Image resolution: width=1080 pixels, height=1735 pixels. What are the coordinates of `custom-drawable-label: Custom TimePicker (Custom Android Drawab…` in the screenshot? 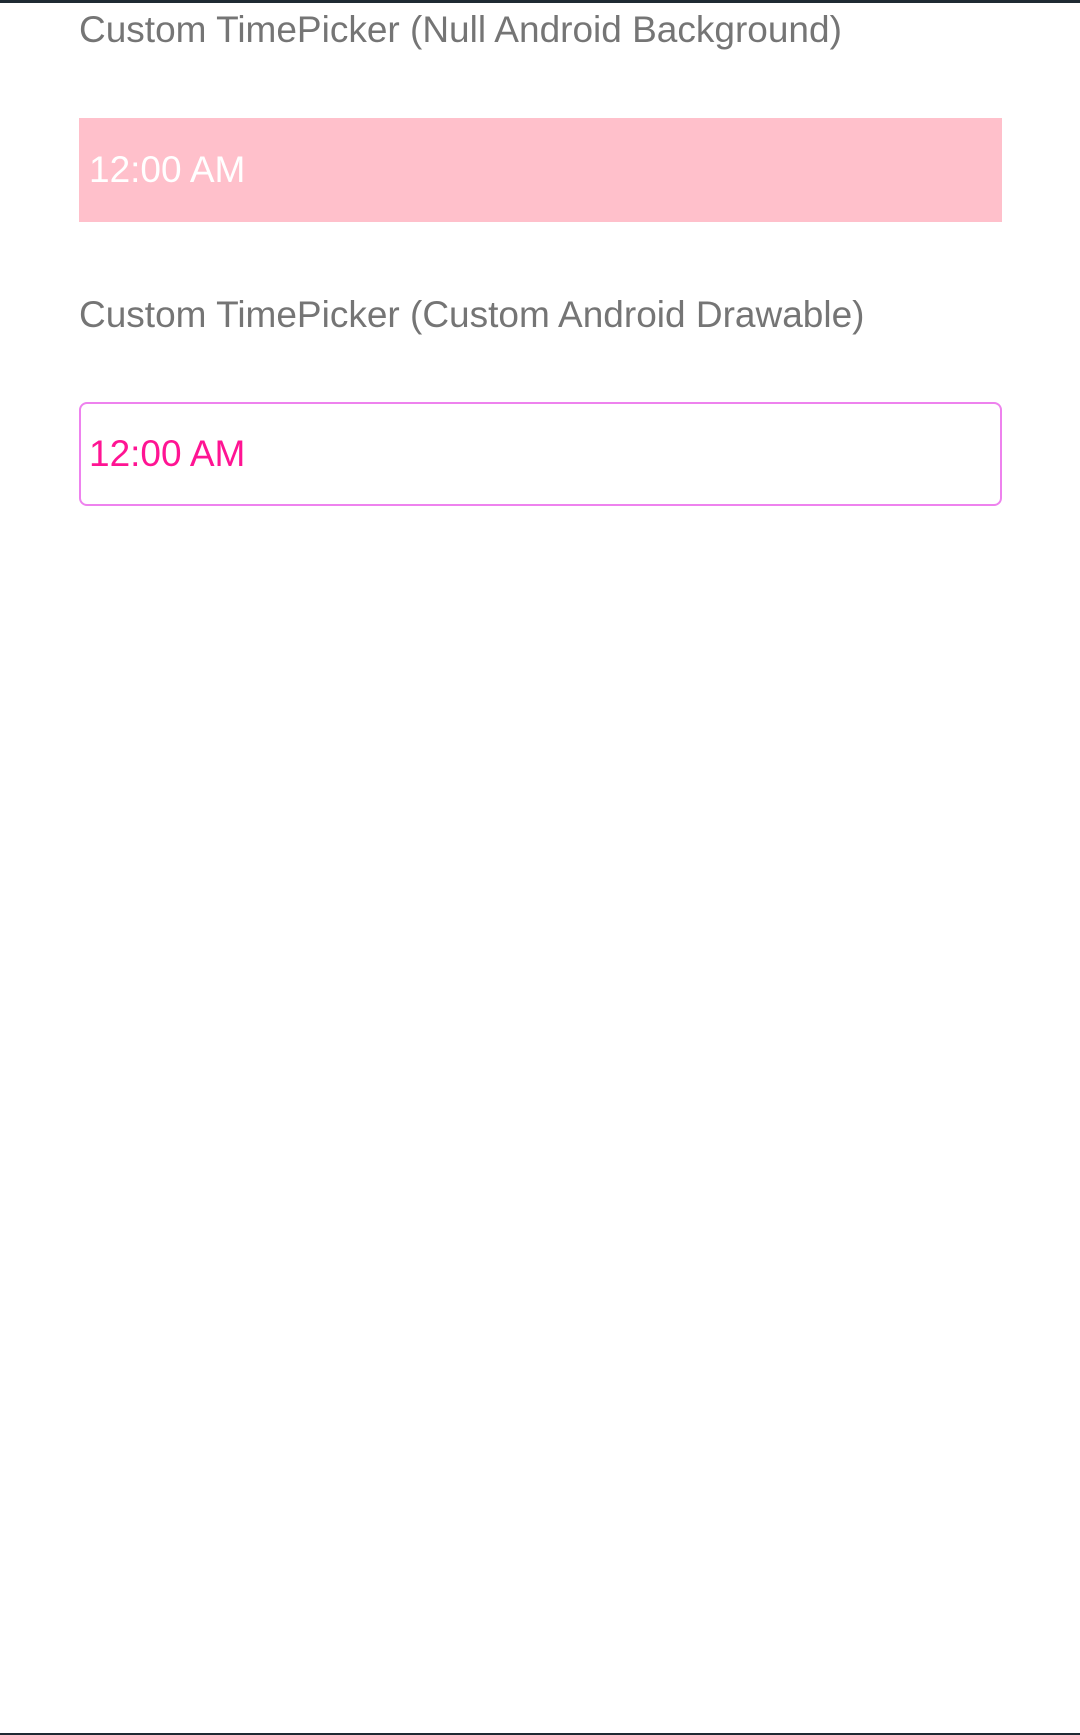 It's located at (472, 314).